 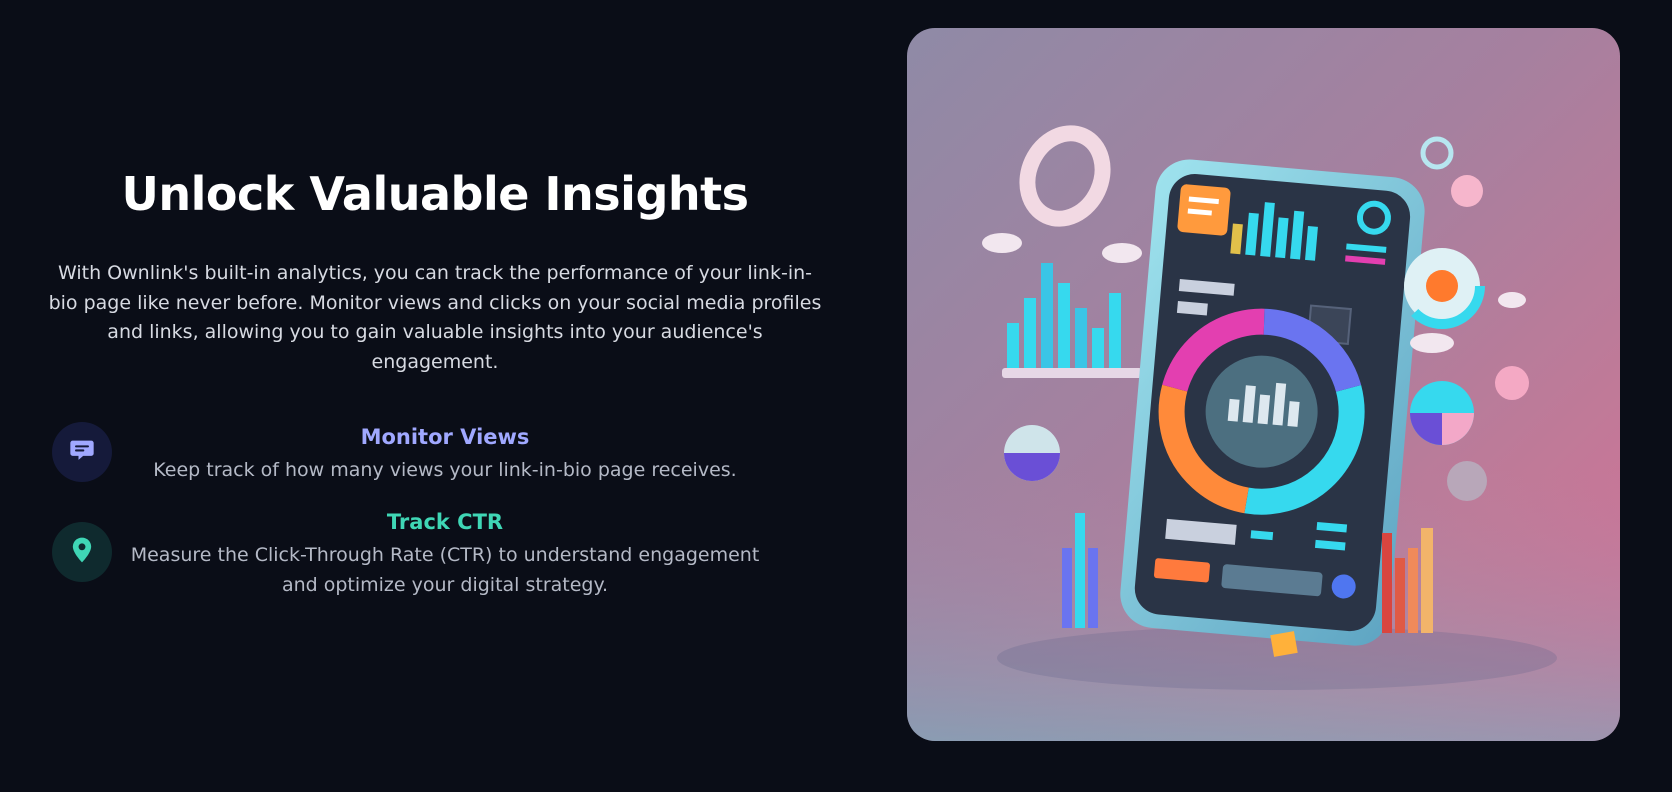 I want to click on floating-pie-right, so click(x=1442, y=413).